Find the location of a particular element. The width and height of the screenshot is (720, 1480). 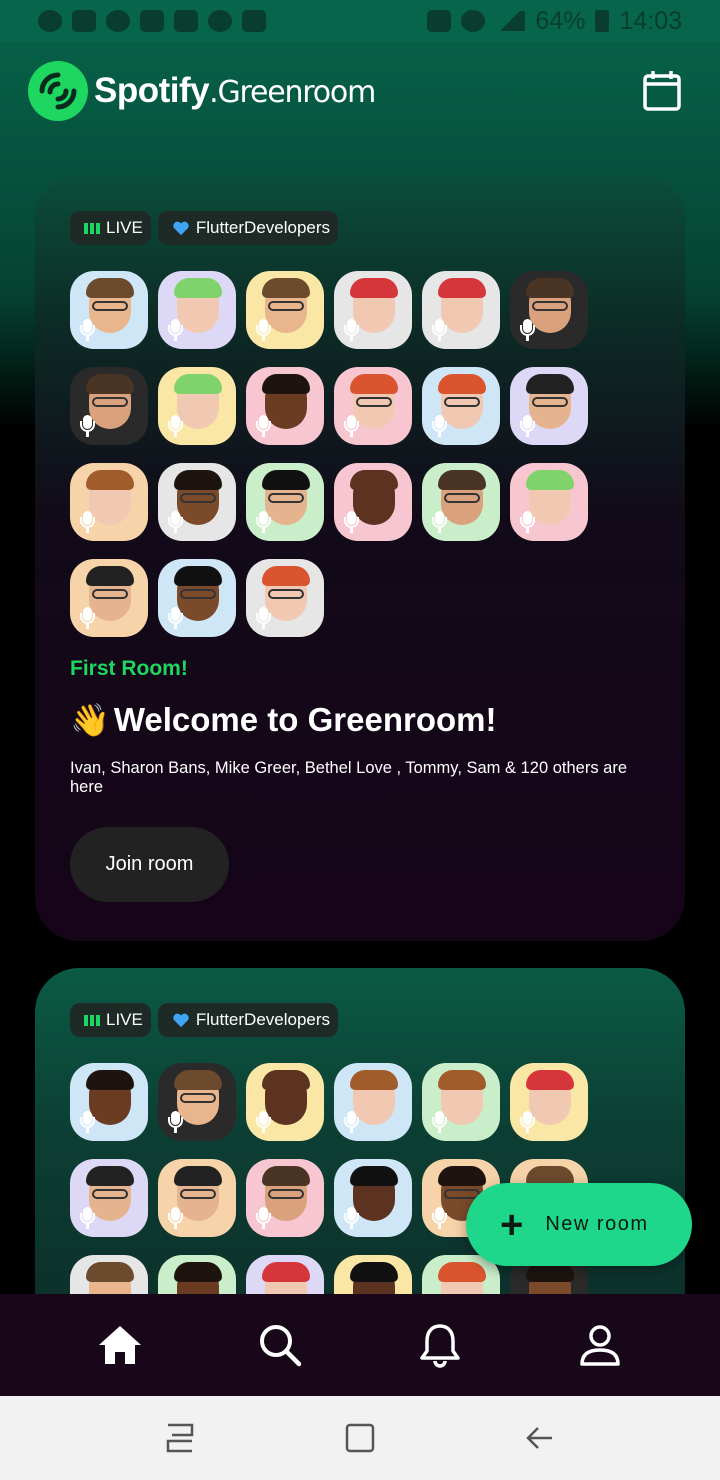

join-room-button: Join room is located at coordinates (149, 864).